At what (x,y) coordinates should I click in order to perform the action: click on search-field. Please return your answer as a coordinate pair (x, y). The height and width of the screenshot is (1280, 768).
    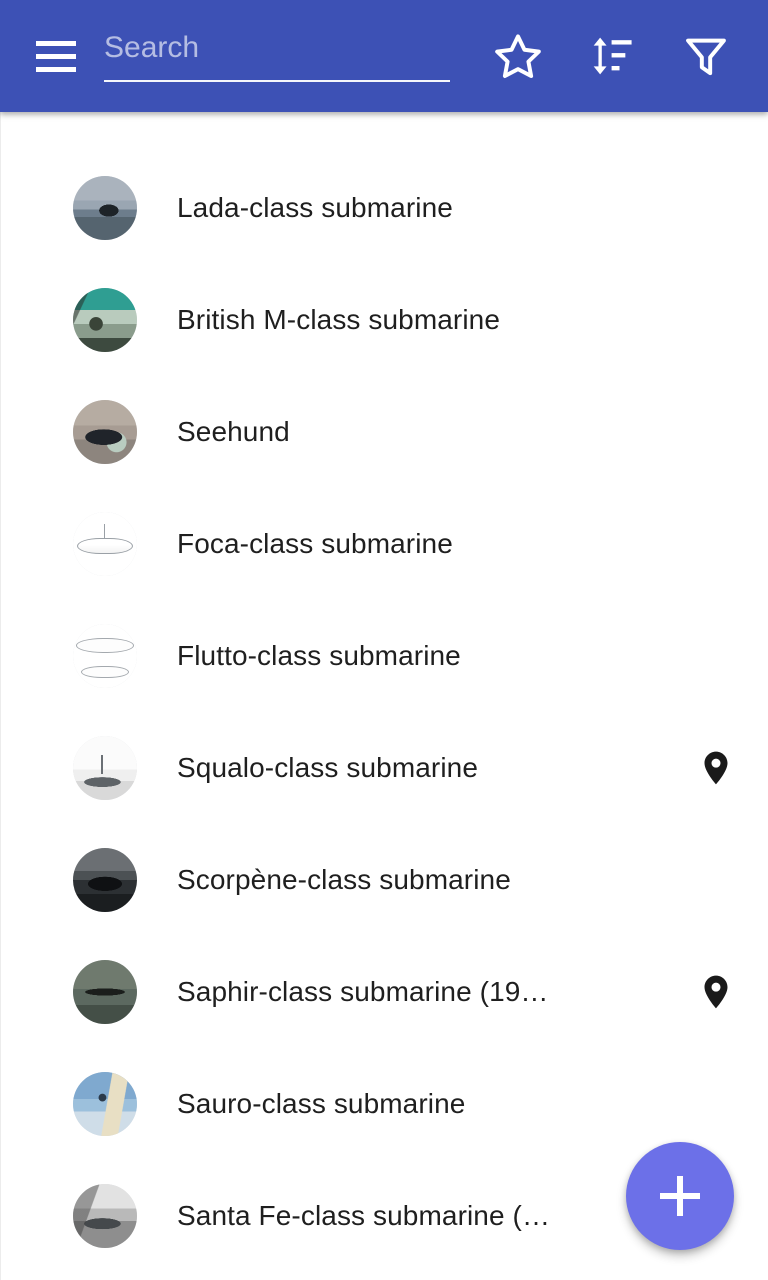
    Looking at the image, I should click on (277, 56).